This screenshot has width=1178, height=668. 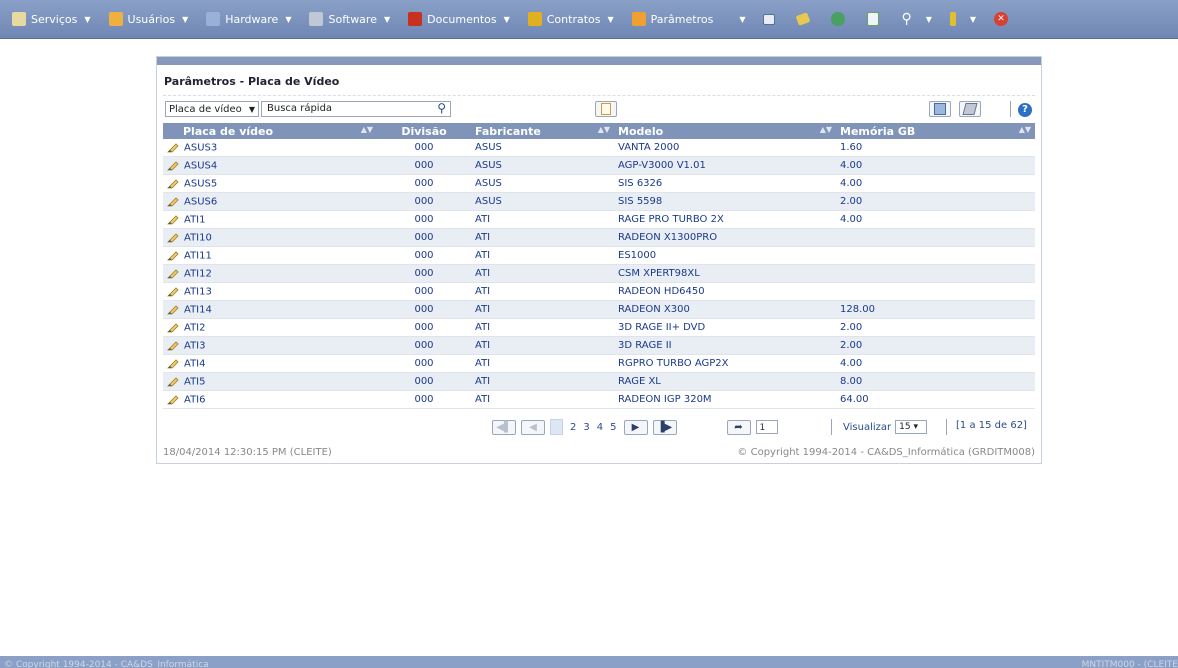 What do you see at coordinates (873, 19) in the screenshot?
I see `export-button` at bounding box center [873, 19].